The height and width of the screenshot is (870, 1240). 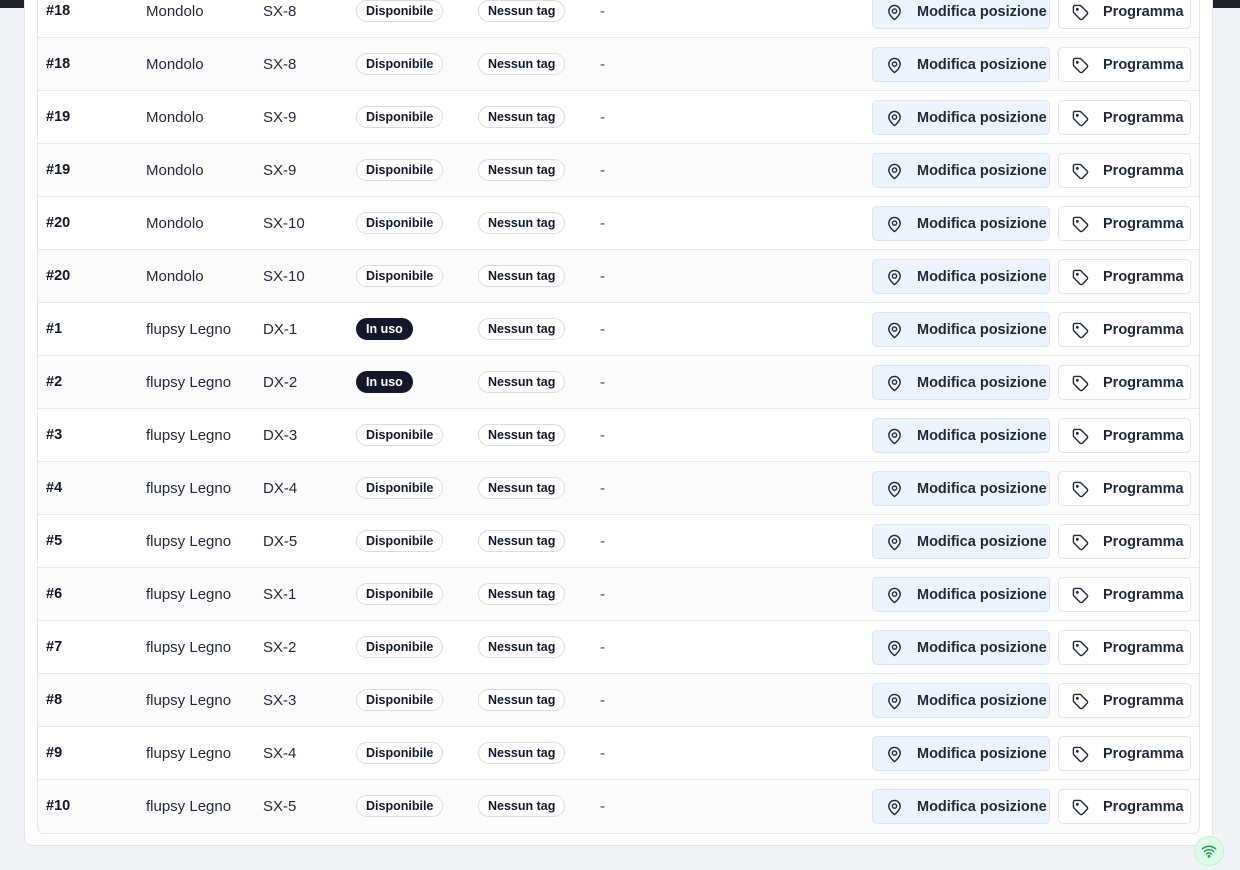 I want to click on basket-number: #19, so click(x=58, y=117).